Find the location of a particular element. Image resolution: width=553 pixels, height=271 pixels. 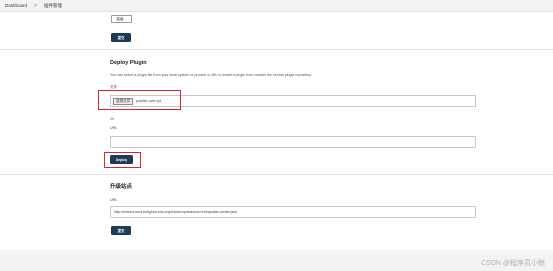

deploy-plugin-title: Deploy Plugin is located at coordinates (128, 63).